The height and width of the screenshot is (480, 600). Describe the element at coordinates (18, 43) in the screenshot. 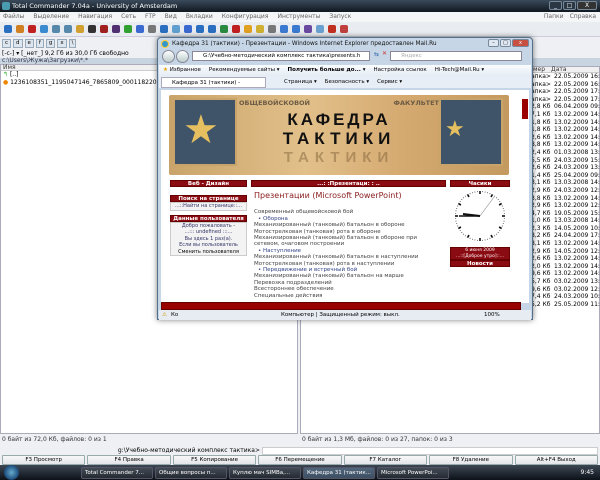

I see `drive-button-1: d` at that location.